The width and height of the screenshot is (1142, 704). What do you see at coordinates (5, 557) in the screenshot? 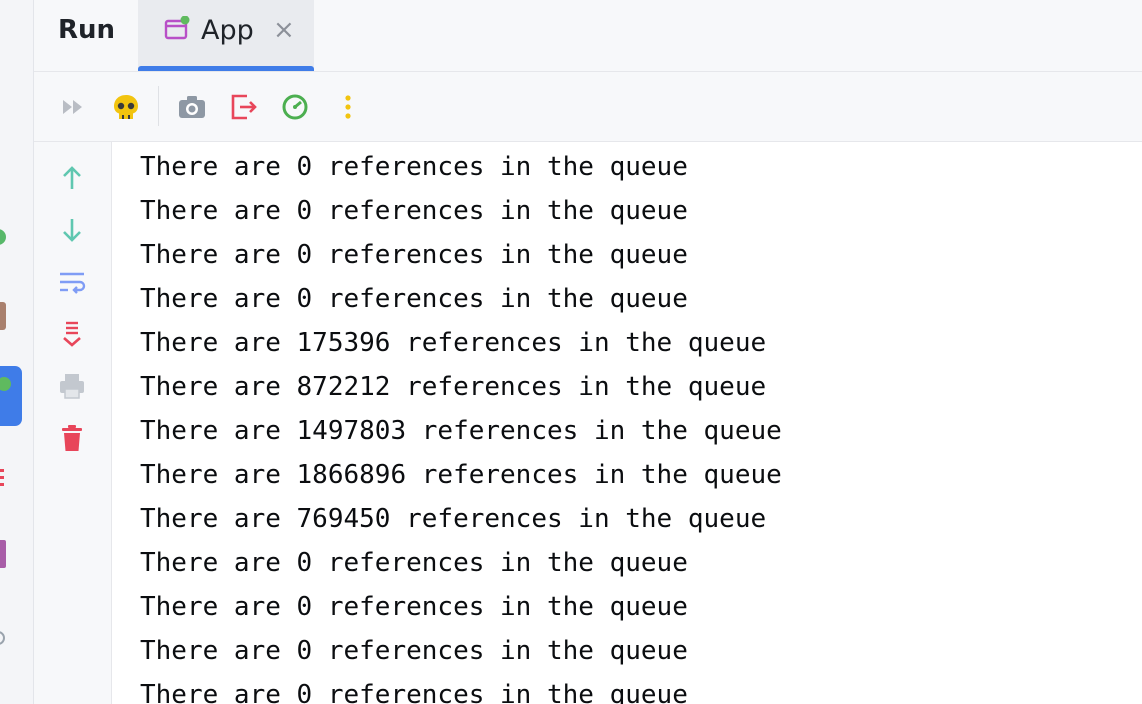
I see `terminal-icon` at bounding box center [5, 557].